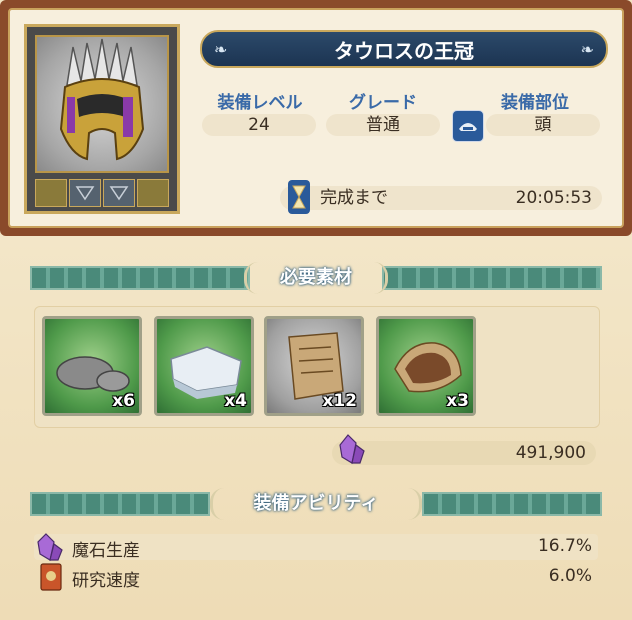  Describe the element at coordinates (316, 577) in the screenshot. I see `ability-row: 研究速度 6.0%` at that location.